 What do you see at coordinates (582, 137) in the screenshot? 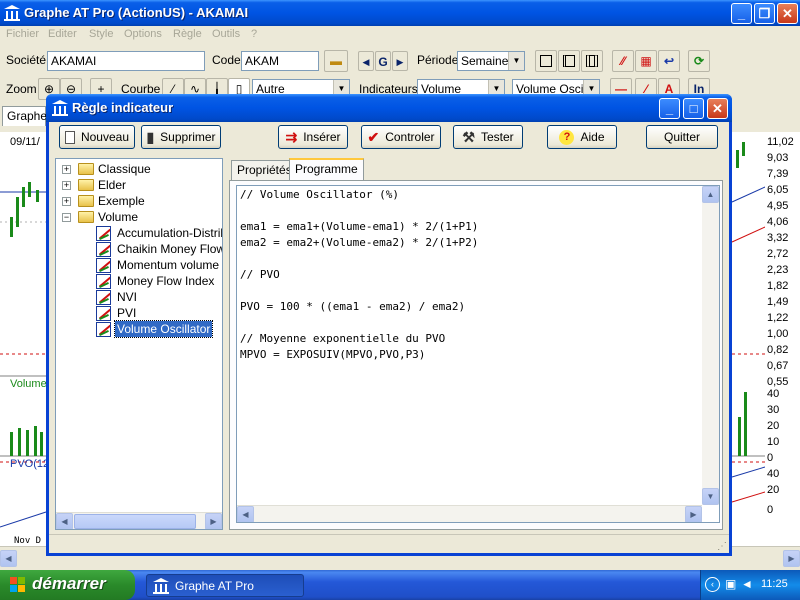
I see `aide-button: ? Aide` at bounding box center [582, 137].